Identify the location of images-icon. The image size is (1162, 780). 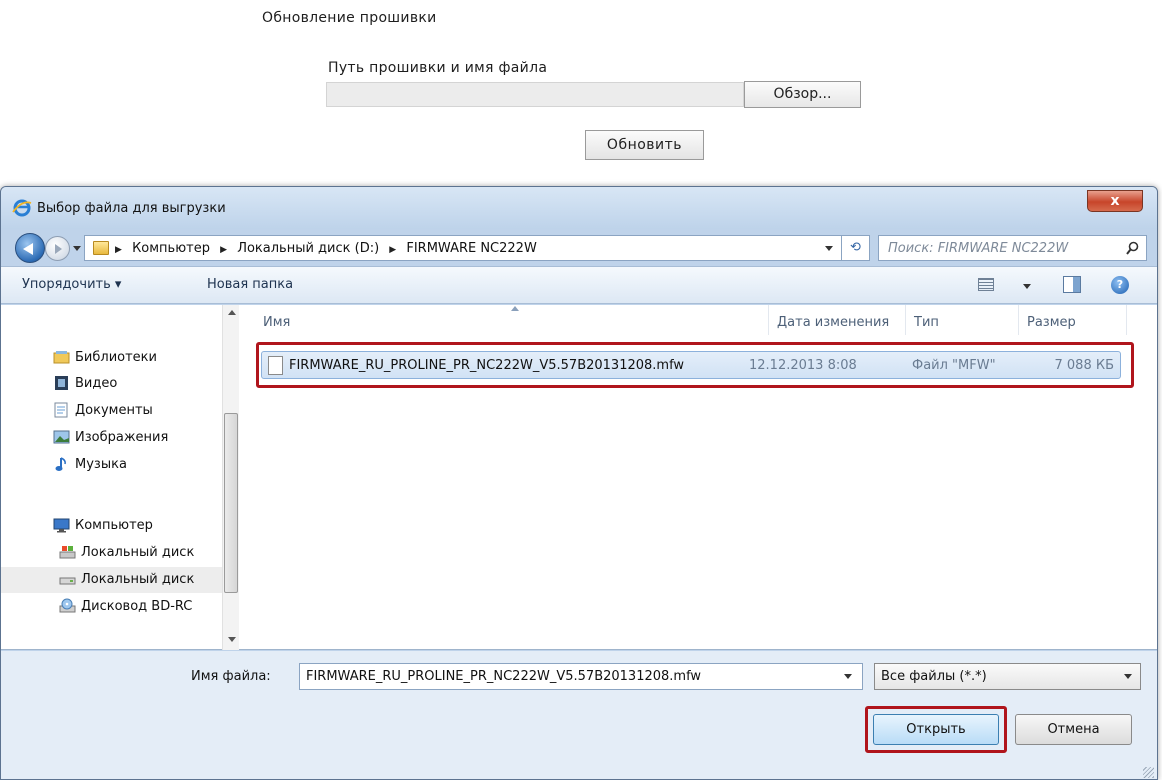
(61, 437).